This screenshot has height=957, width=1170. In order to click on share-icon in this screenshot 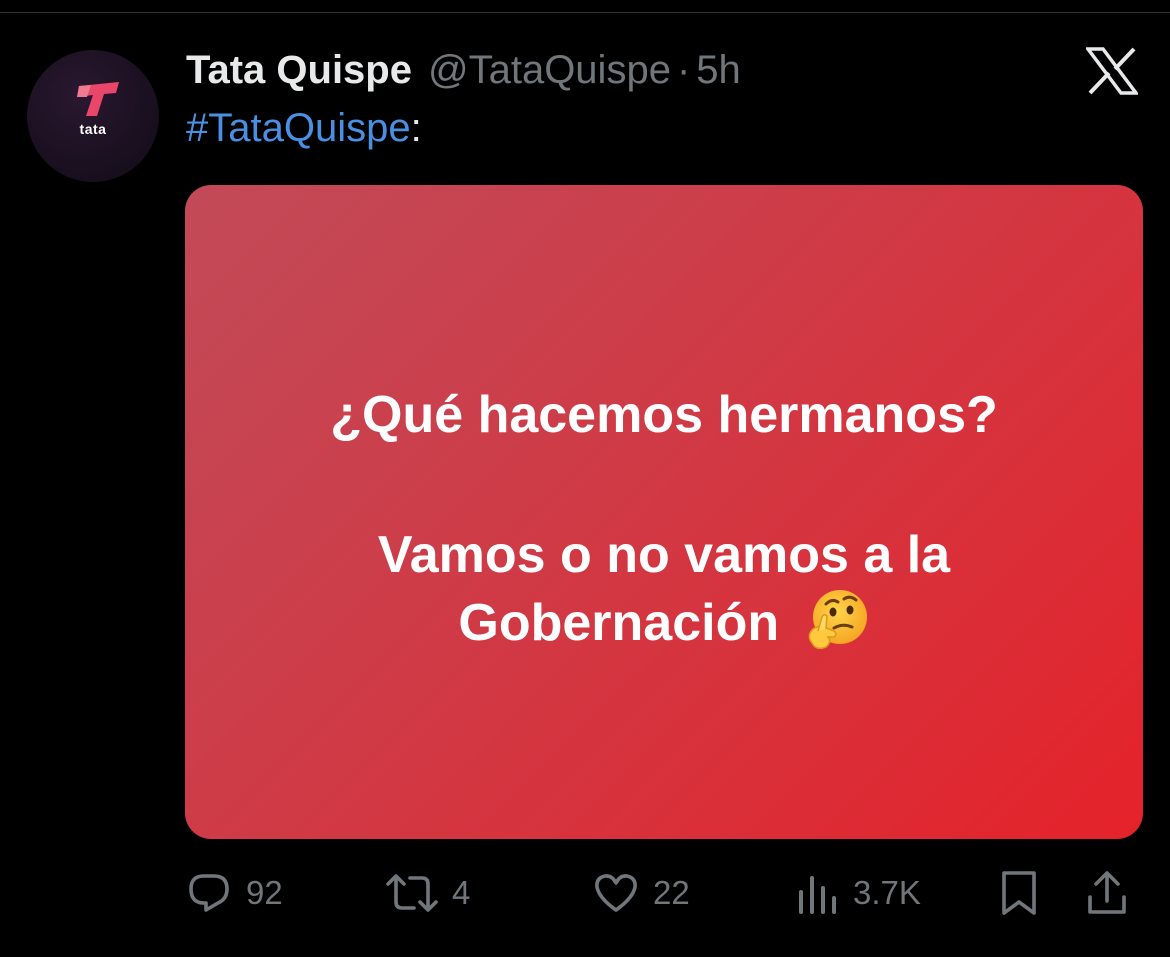, I will do `click(1107, 892)`.